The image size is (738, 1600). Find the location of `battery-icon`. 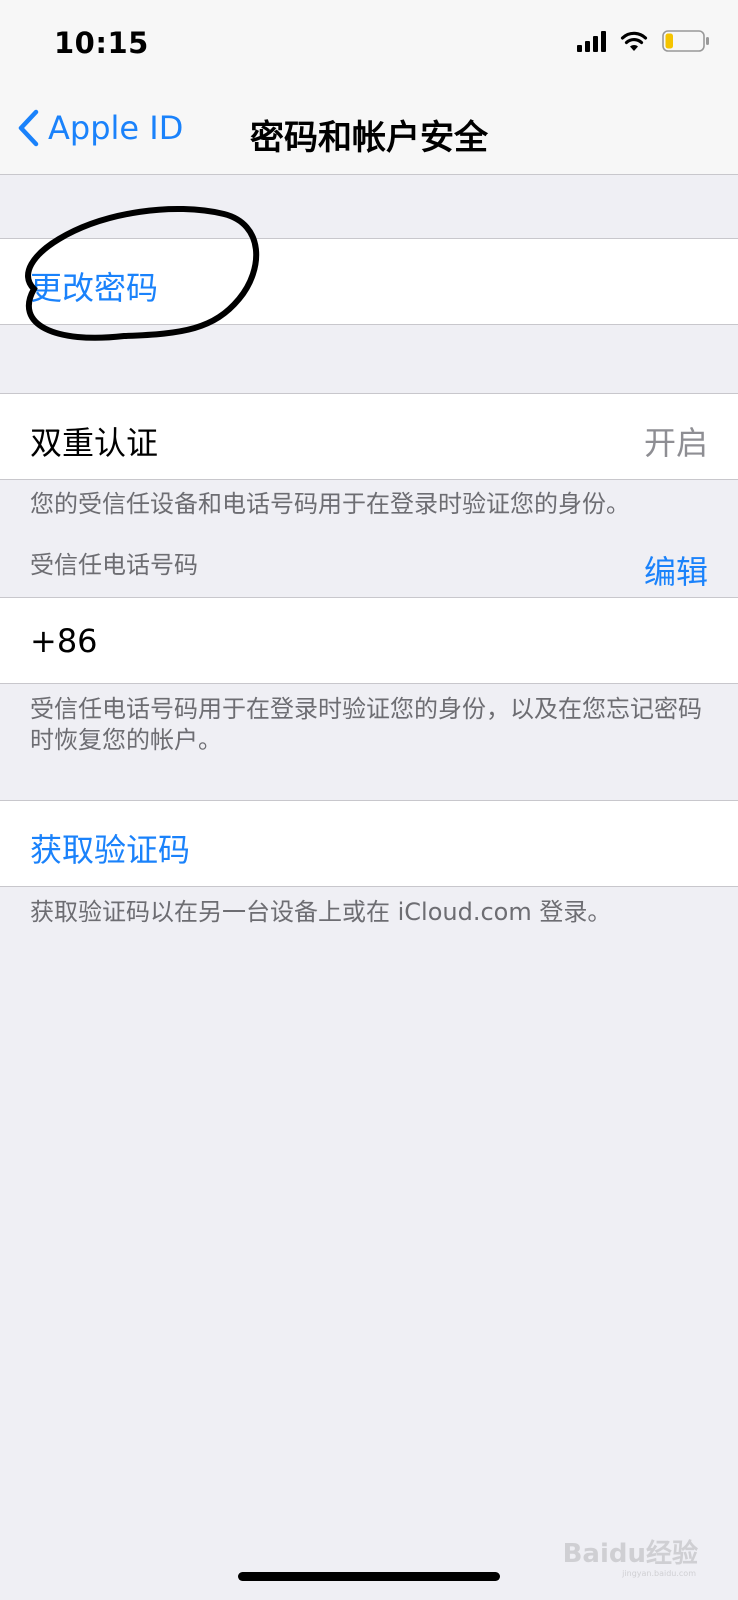

battery-icon is located at coordinates (685, 41).